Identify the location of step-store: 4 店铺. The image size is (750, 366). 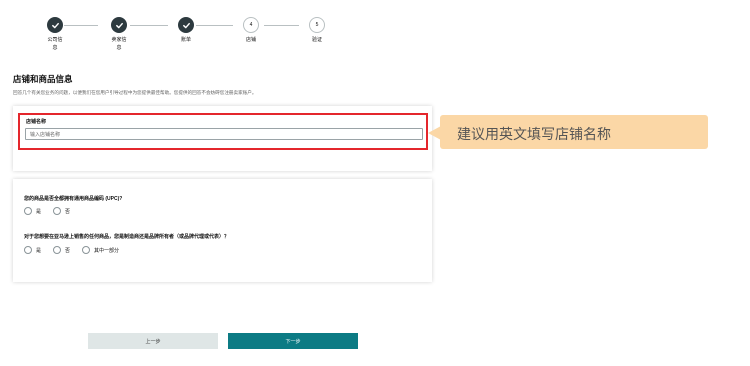
(251, 30).